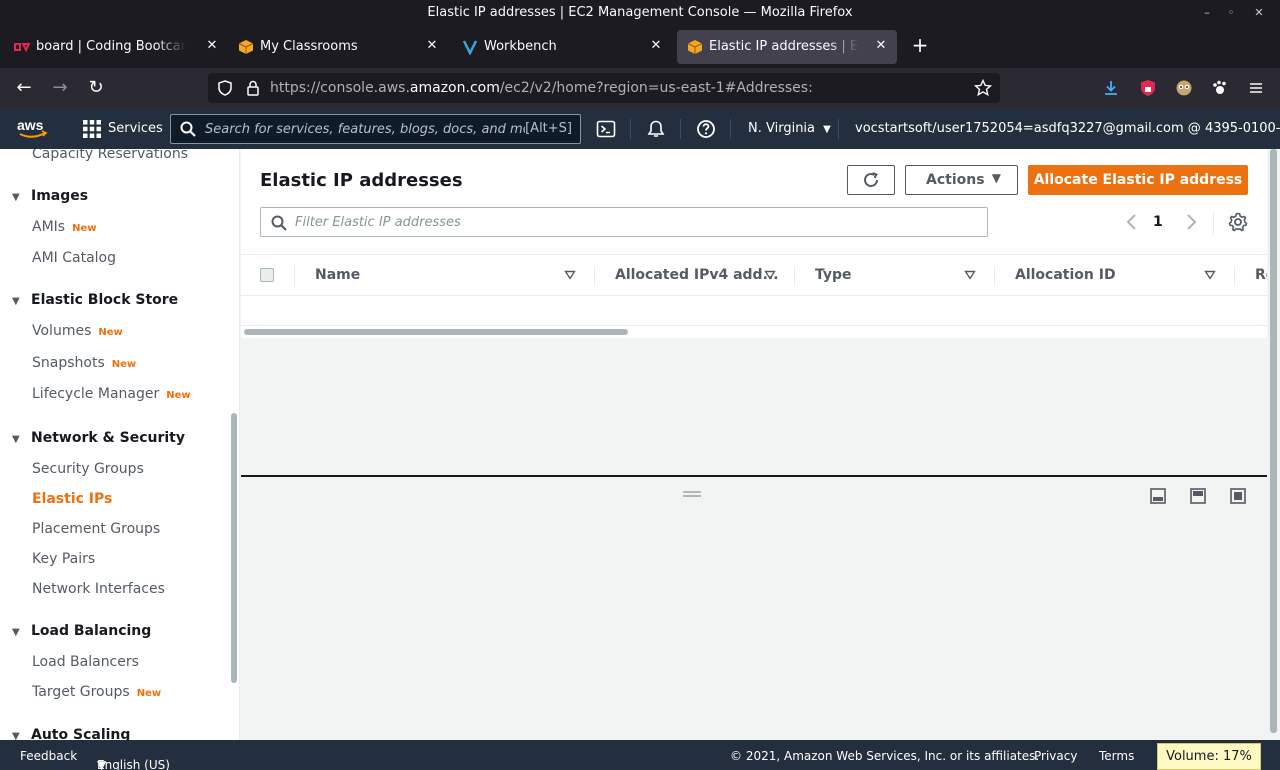 This screenshot has height=770, width=1280. I want to click on split-fullscreen-icon, so click(1238, 496).